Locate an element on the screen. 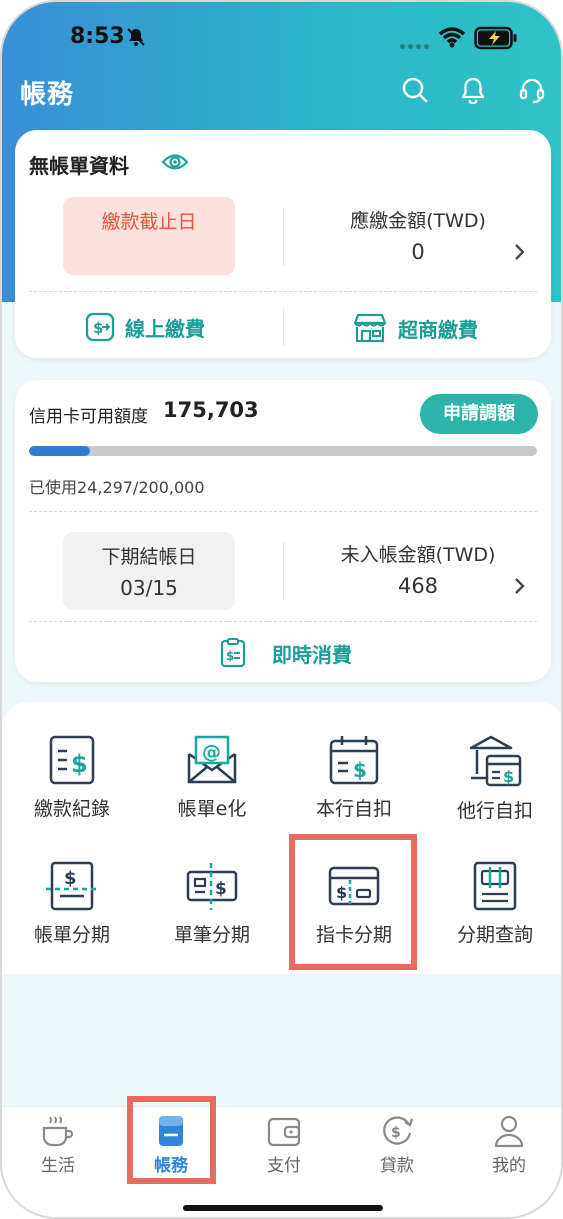  ebill-icon: @ is located at coordinates (212, 759).